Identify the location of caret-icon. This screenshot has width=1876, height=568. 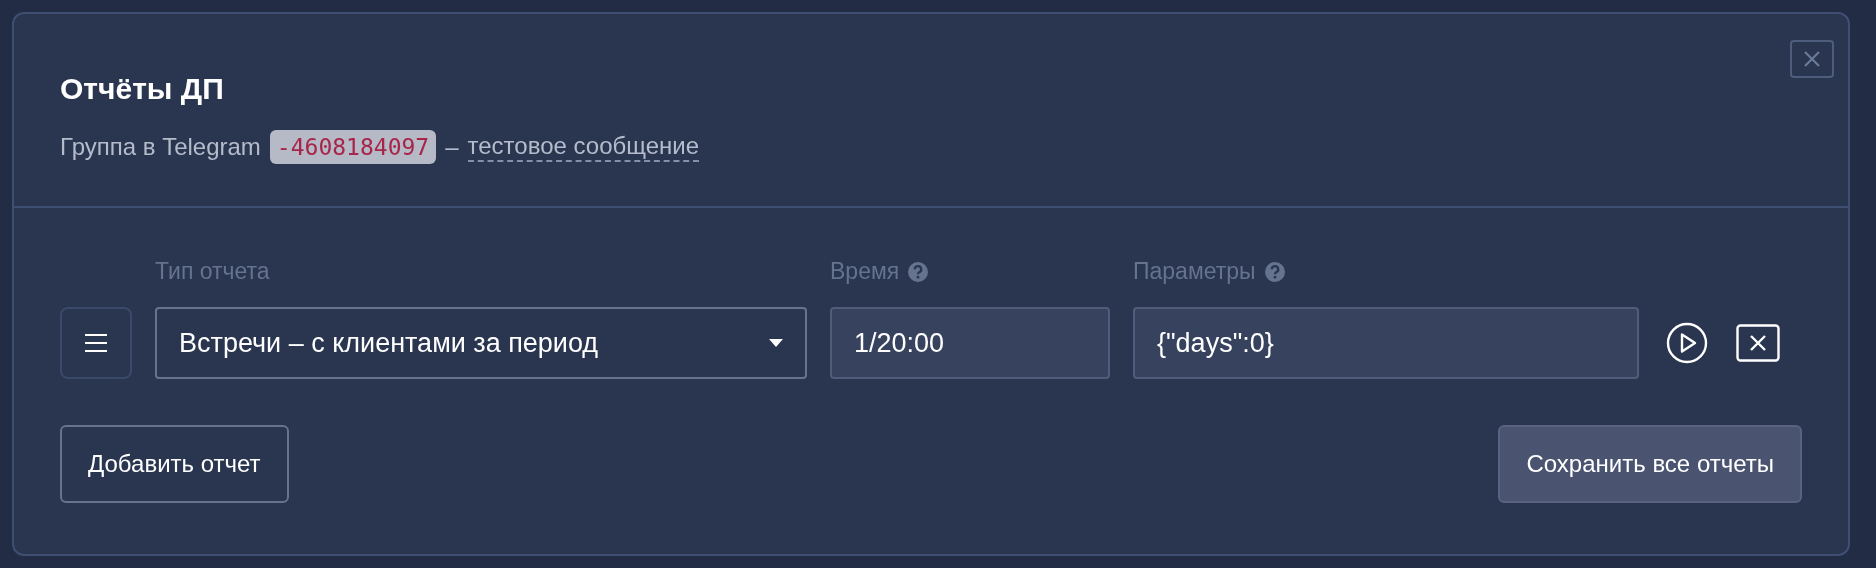
(776, 343).